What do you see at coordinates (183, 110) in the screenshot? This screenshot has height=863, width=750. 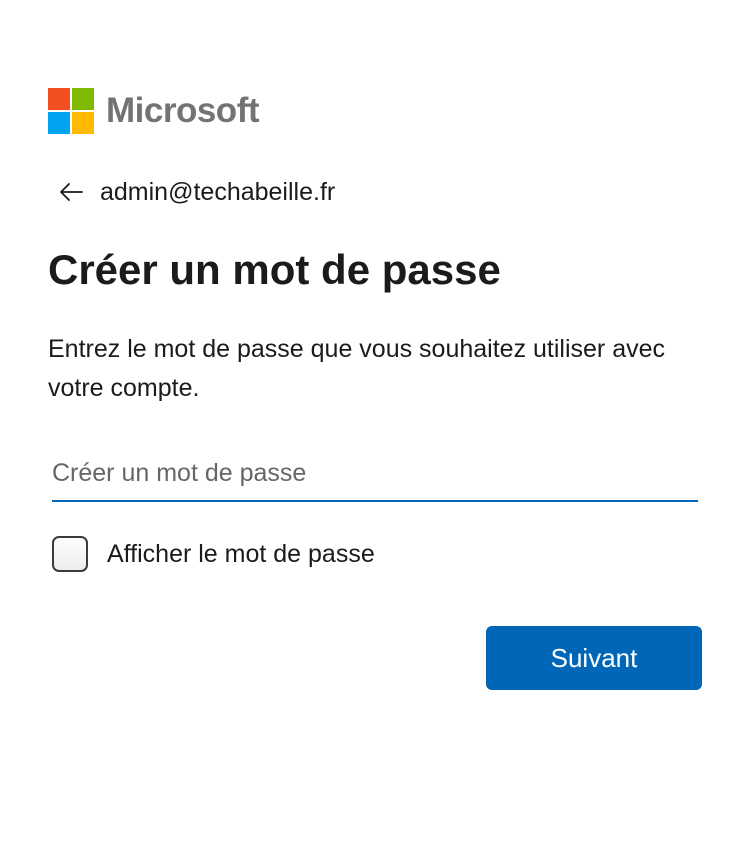 I see `logo-wordmark: Microsoft` at bounding box center [183, 110].